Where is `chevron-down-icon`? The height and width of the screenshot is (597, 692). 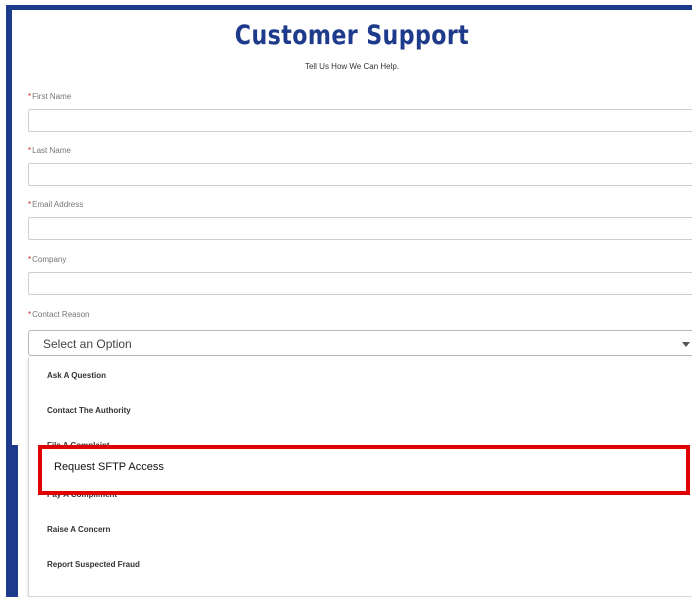
chevron-down-icon is located at coordinates (686, 344).